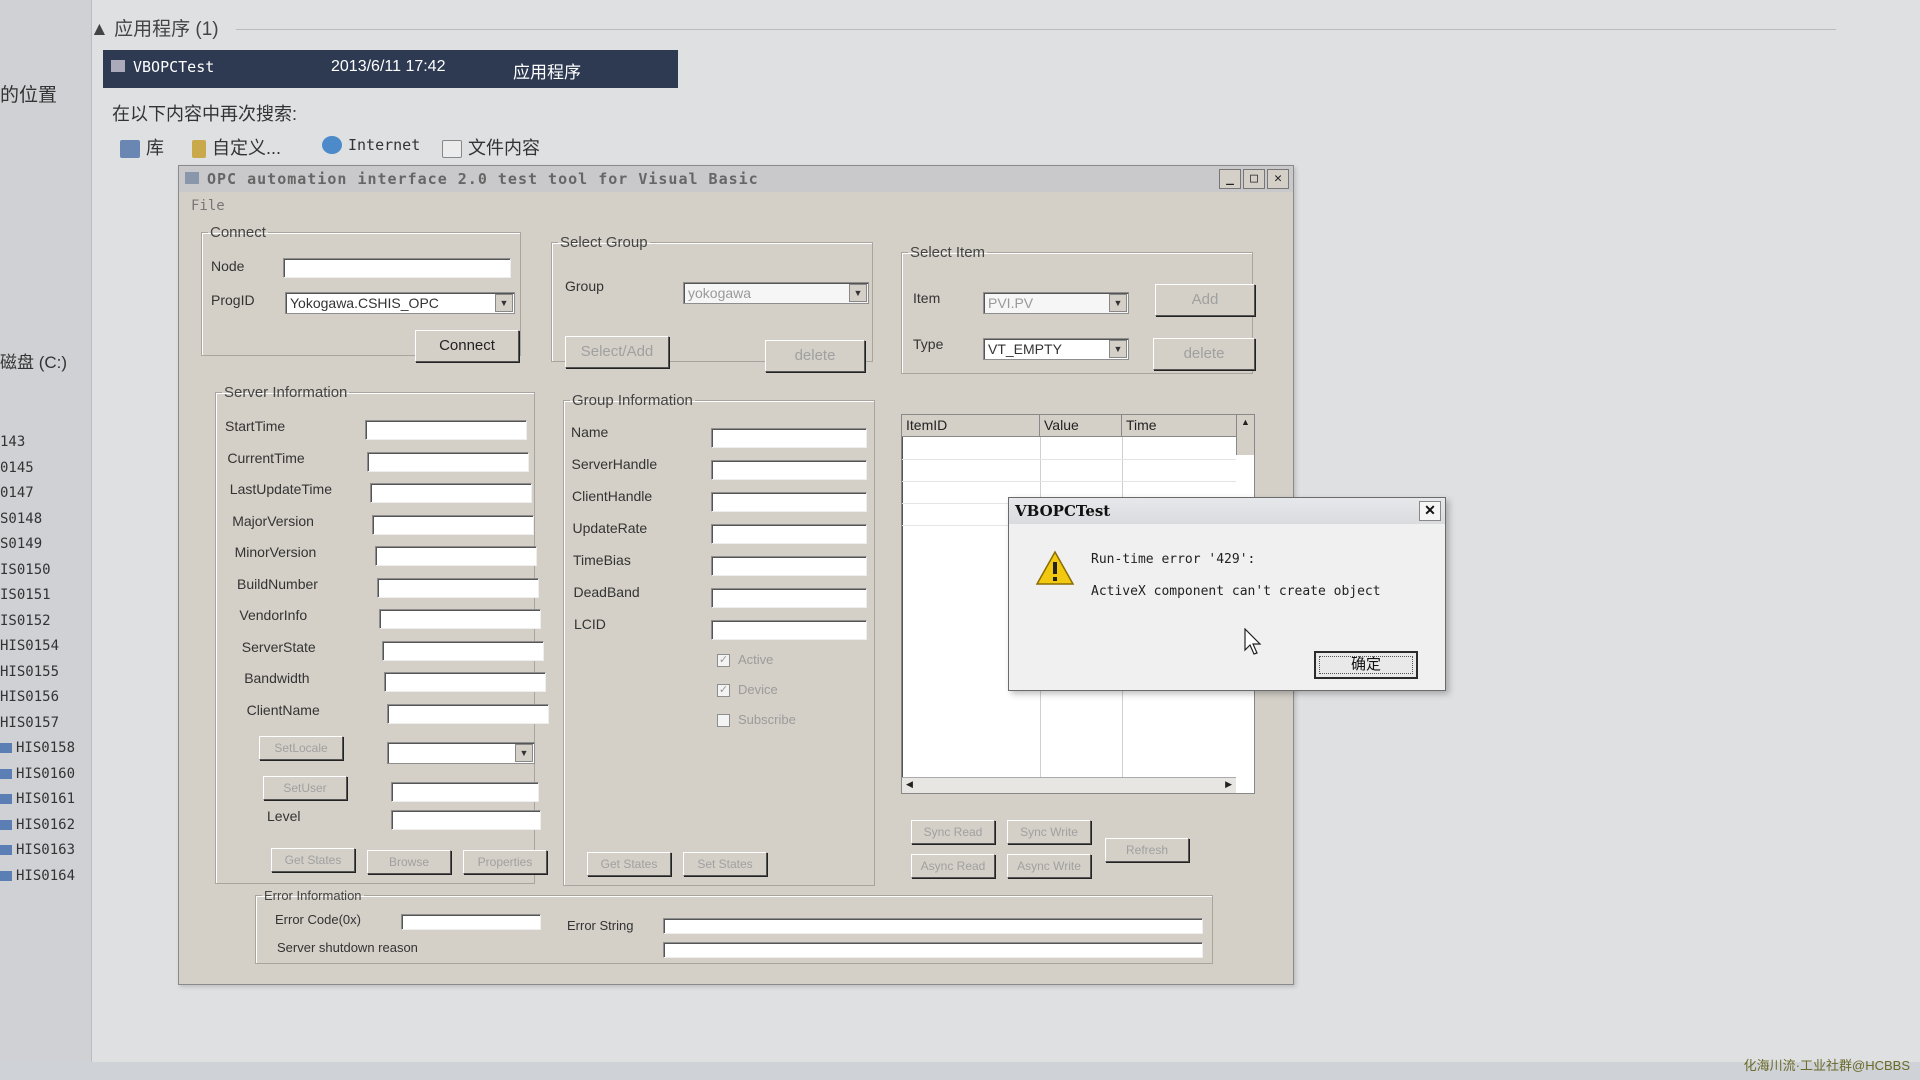 Image resolution: width=1920 pixels, height=1080 pixels. Describe the element at coordinates (1063, 511) in the screenshot. I see `dialog-title: VBOPCTest` at that location.